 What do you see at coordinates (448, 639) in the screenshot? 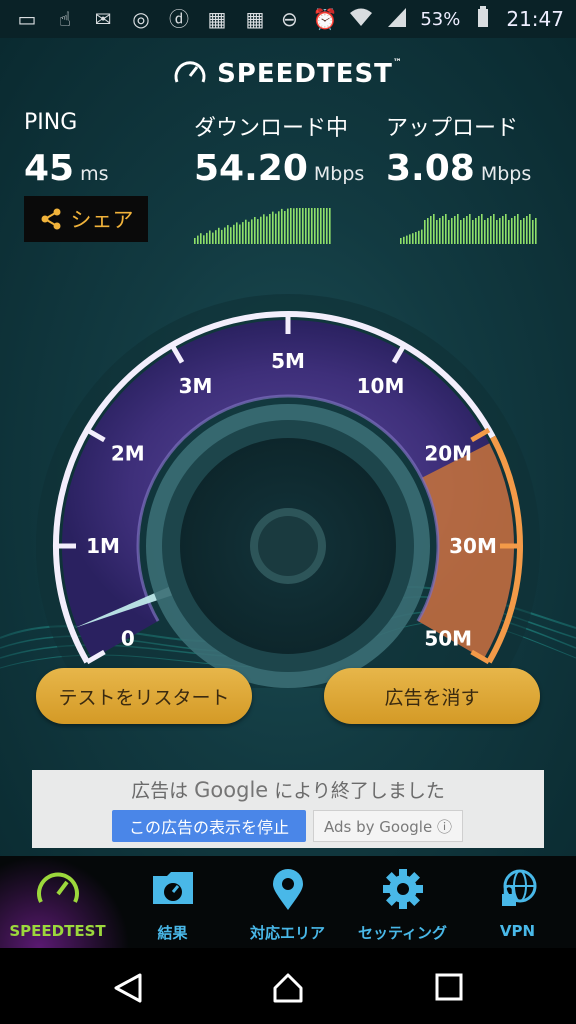
I see `gauge-tick-label: 50M` at bounding box center [448, 639].